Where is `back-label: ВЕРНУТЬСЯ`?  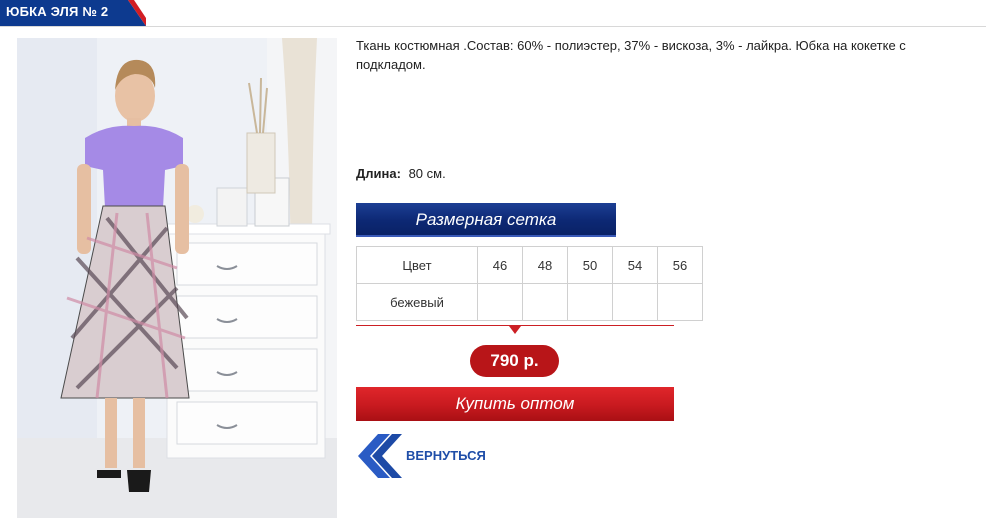
back-label: ВЕРНУТЬСЯ is located at coordinates (446, 455).